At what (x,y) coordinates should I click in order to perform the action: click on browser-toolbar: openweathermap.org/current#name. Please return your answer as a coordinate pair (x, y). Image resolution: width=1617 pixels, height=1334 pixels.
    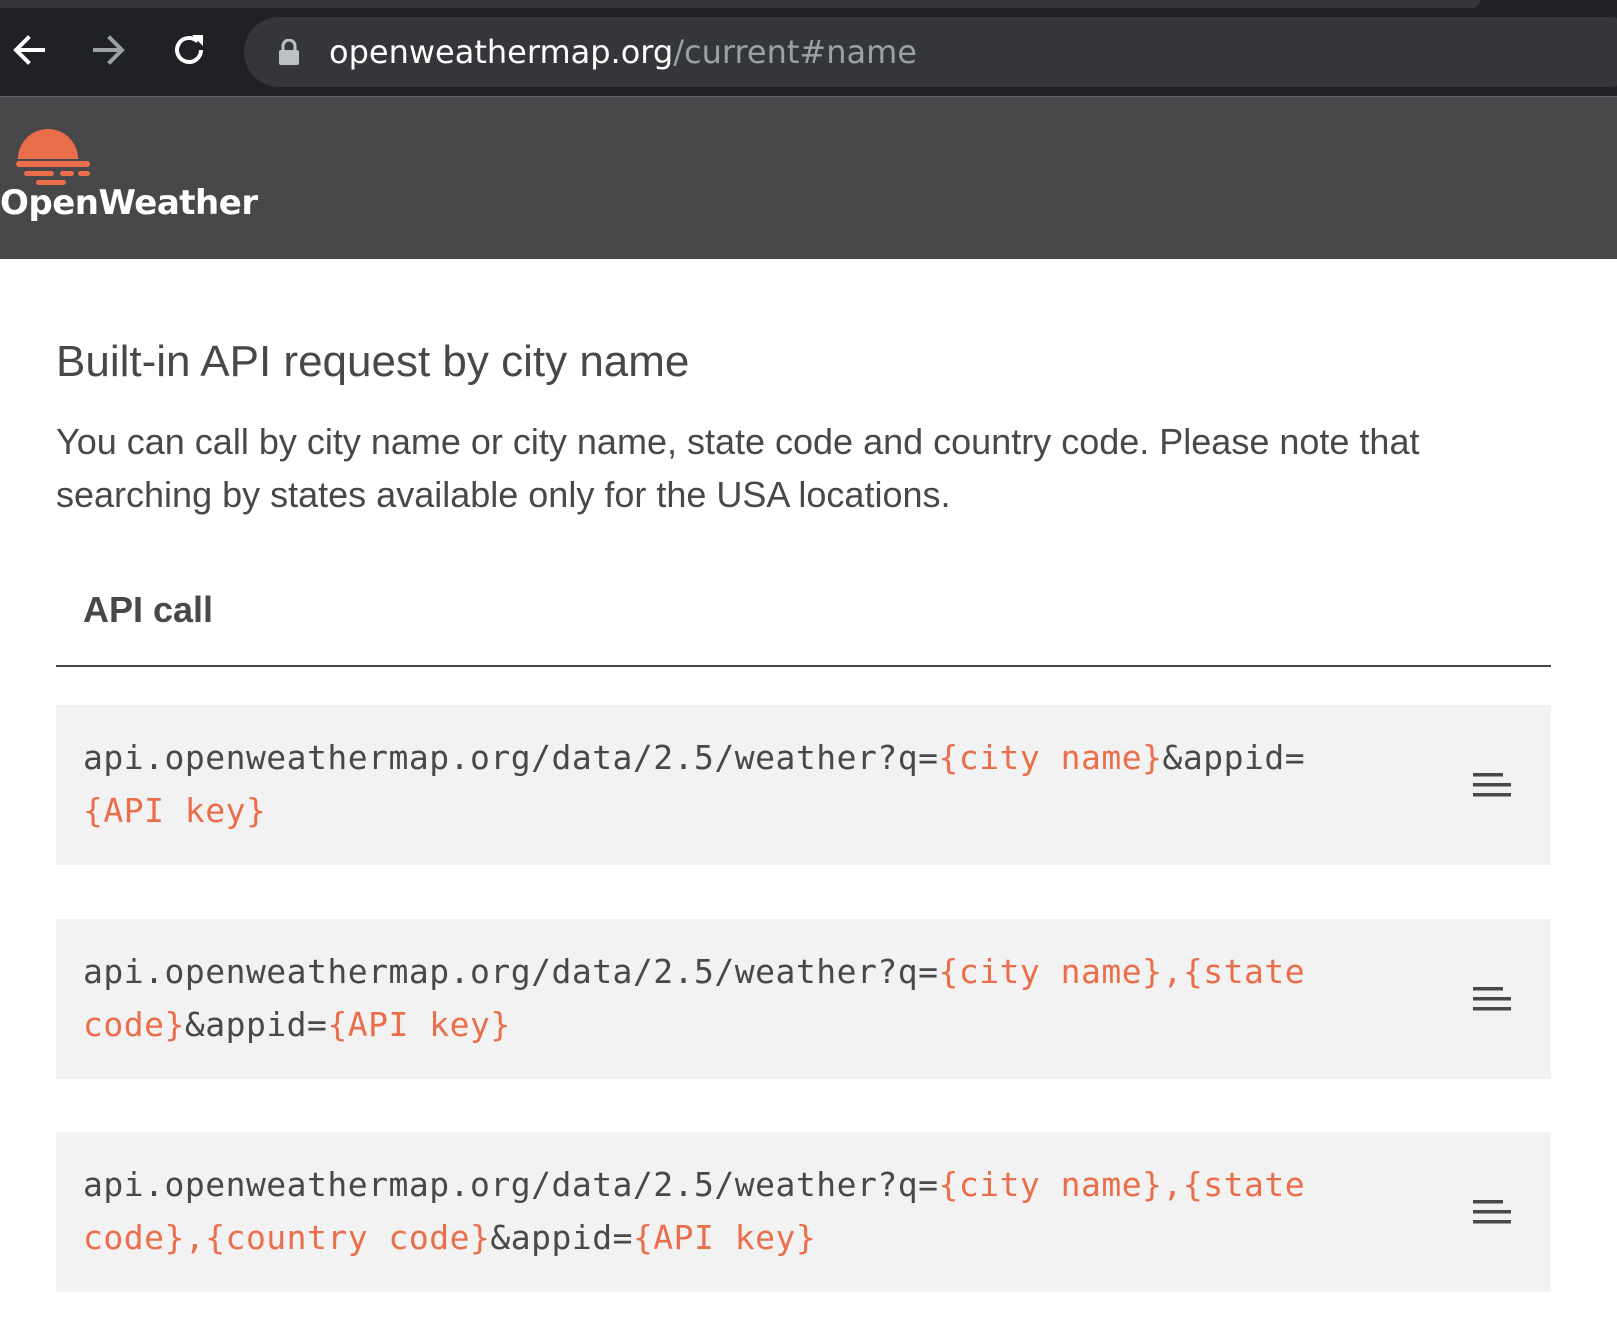
    Looking at the image, I should click on (808, 48).